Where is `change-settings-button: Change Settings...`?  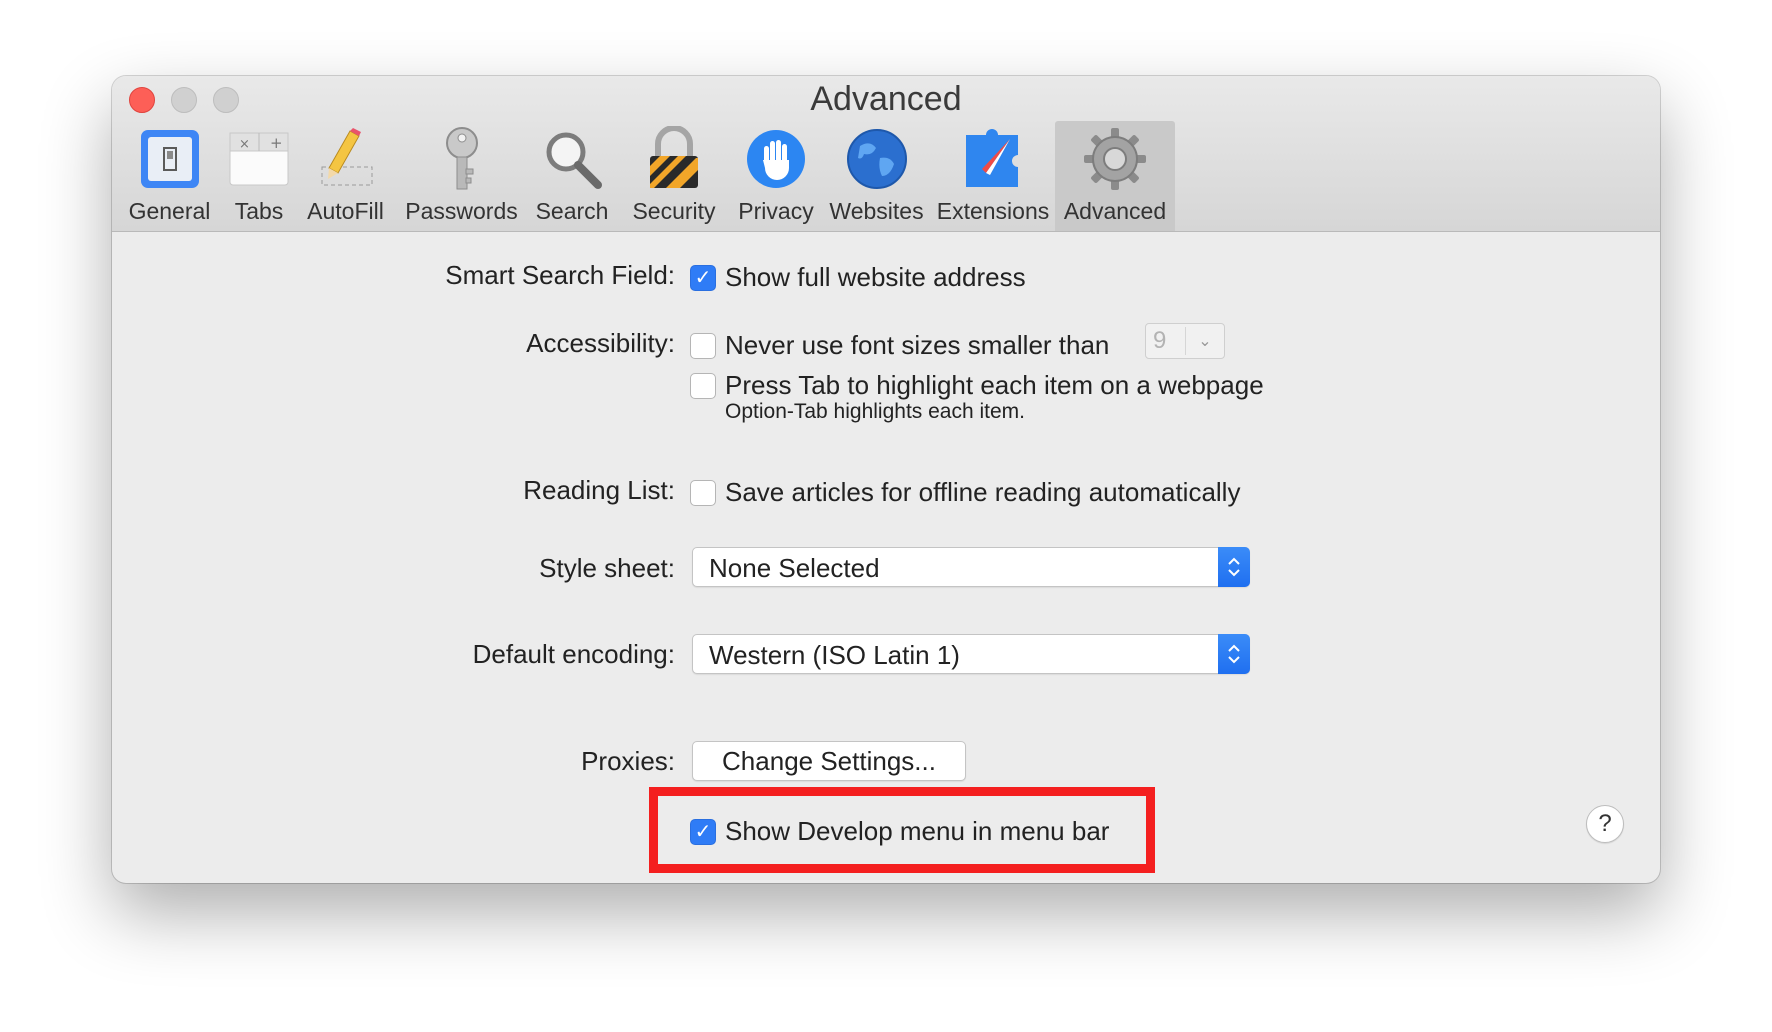
change-settings-button: Change Settings... is located at coordinates (829, 761).